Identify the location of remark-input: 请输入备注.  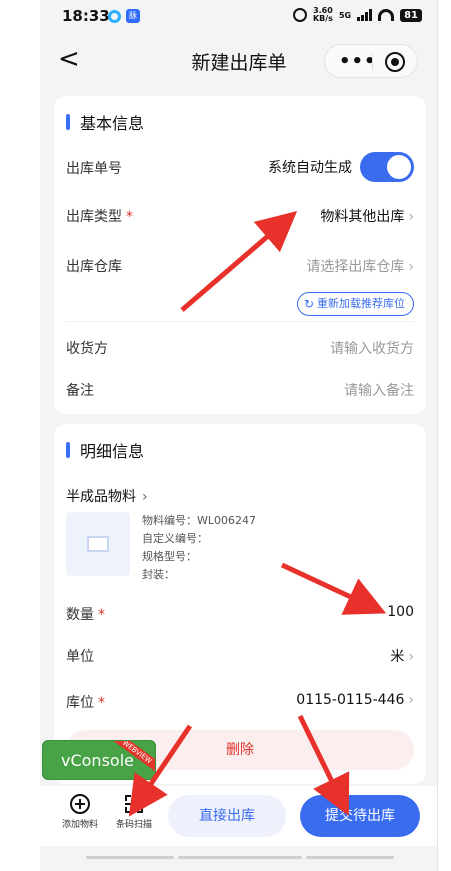
(379, 390).